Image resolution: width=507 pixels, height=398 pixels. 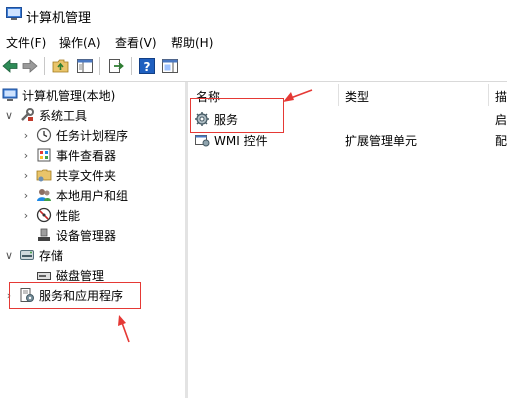 I want to click on tree-label: 磁盘管理, so click(x=80, y=275).